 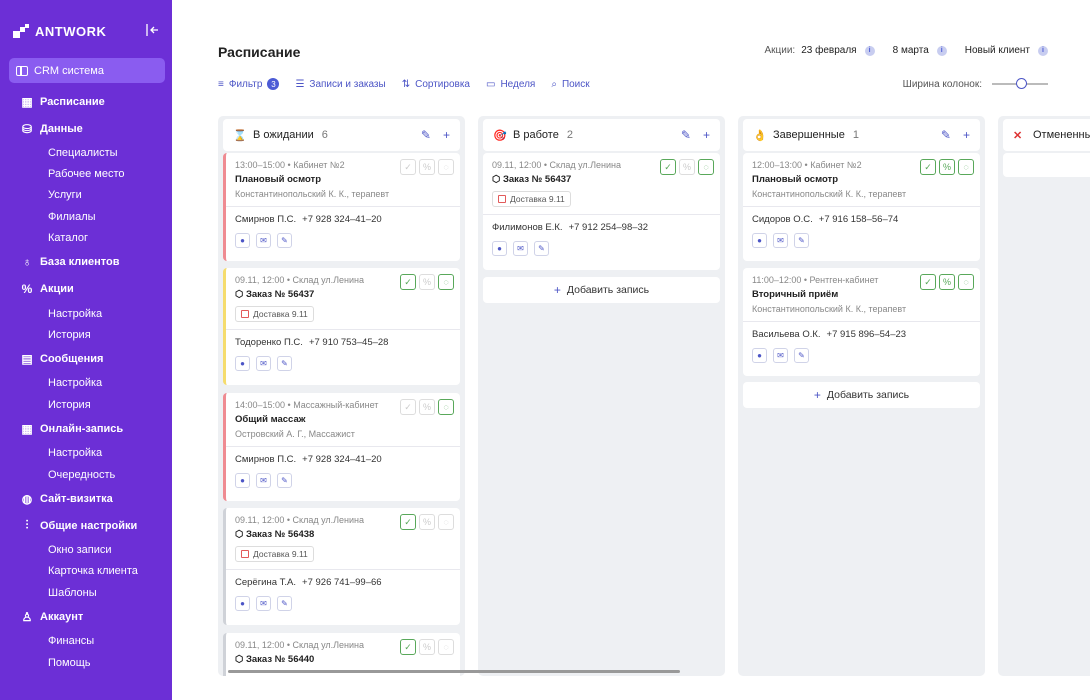 I want to click on slider-thumb, so click(x=1021, y=83).